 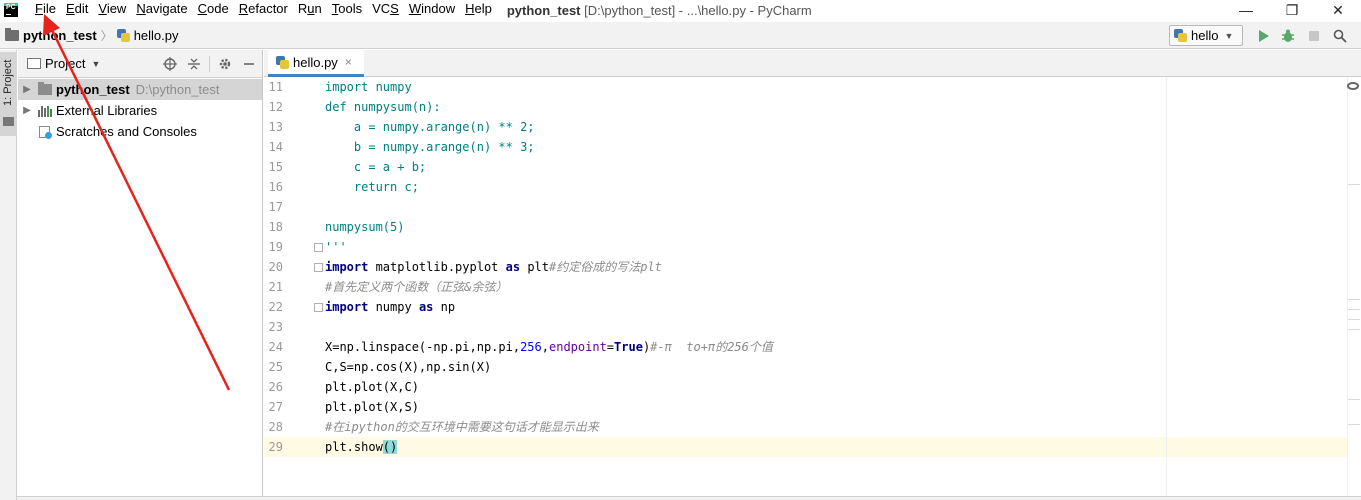 I want to click on menu-refactor: Refactor, so click(x=263, y=10).